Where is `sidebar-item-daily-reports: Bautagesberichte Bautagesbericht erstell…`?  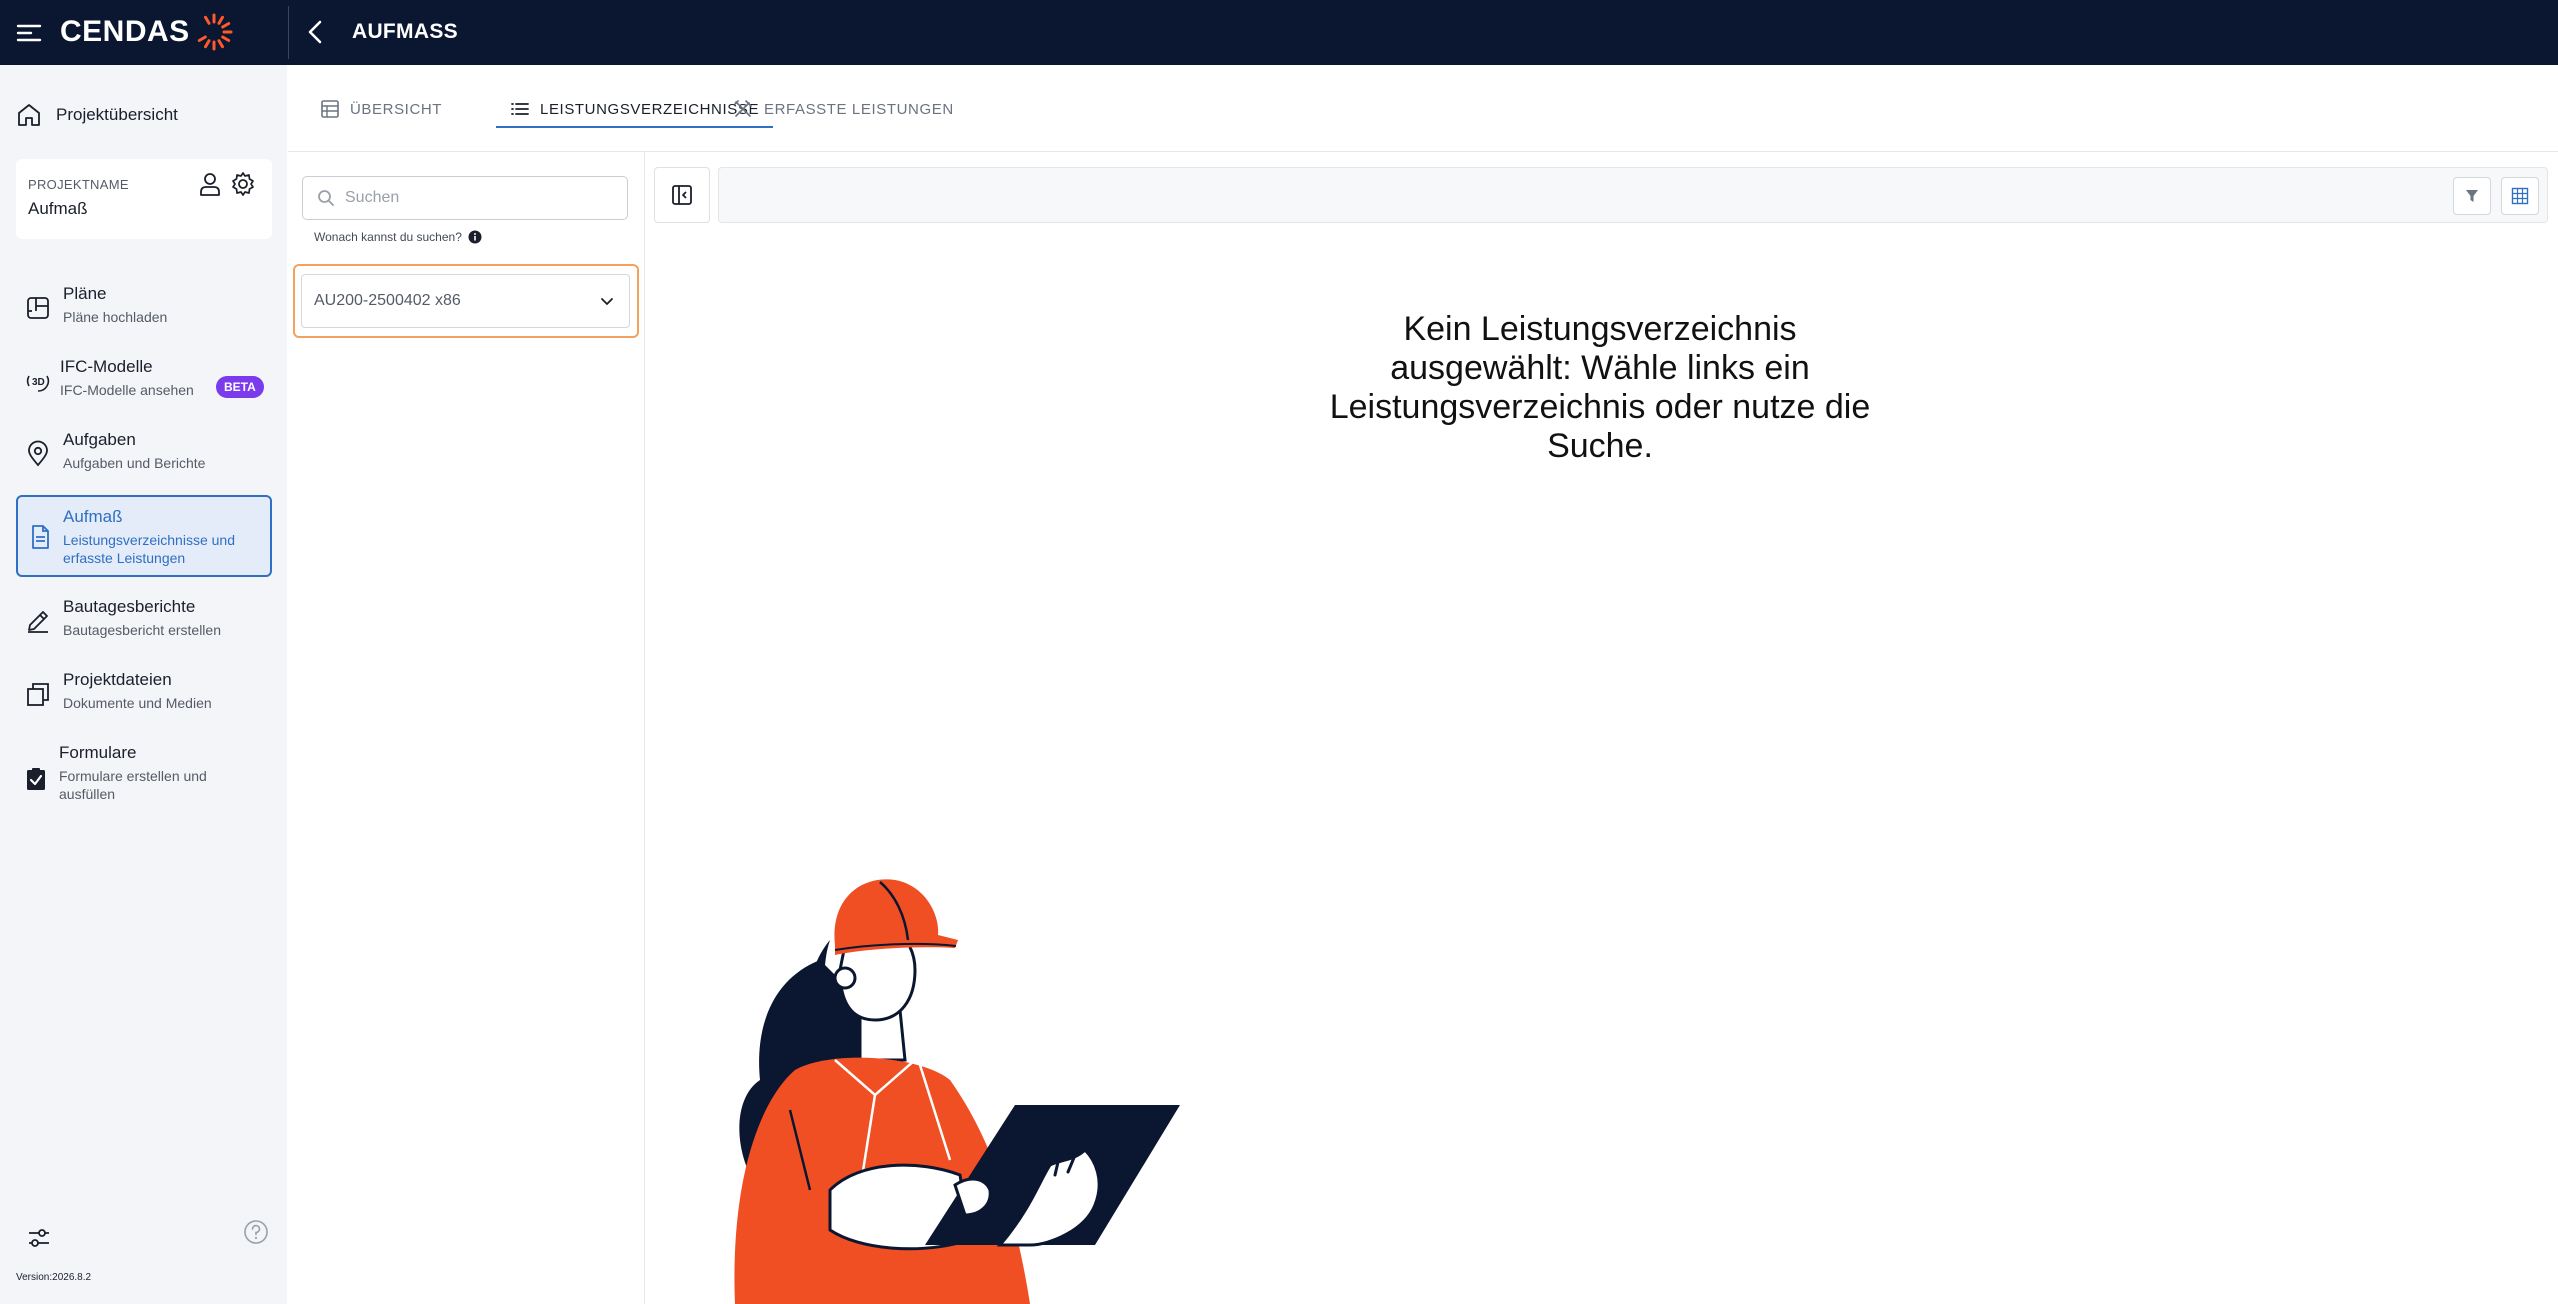
sidebar-item-daily-reports: Bautagesberichte Bautagesbericht erstell… is located at coordinates (144, 623).